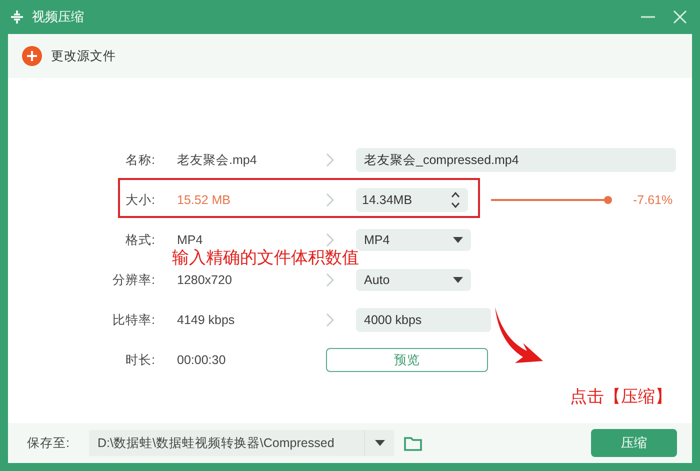 This screenshot has height=471, width=700. Describe the element at coordinates (204, 200) in the screenshot. I see `source-value: 15.52 MB` at that location.